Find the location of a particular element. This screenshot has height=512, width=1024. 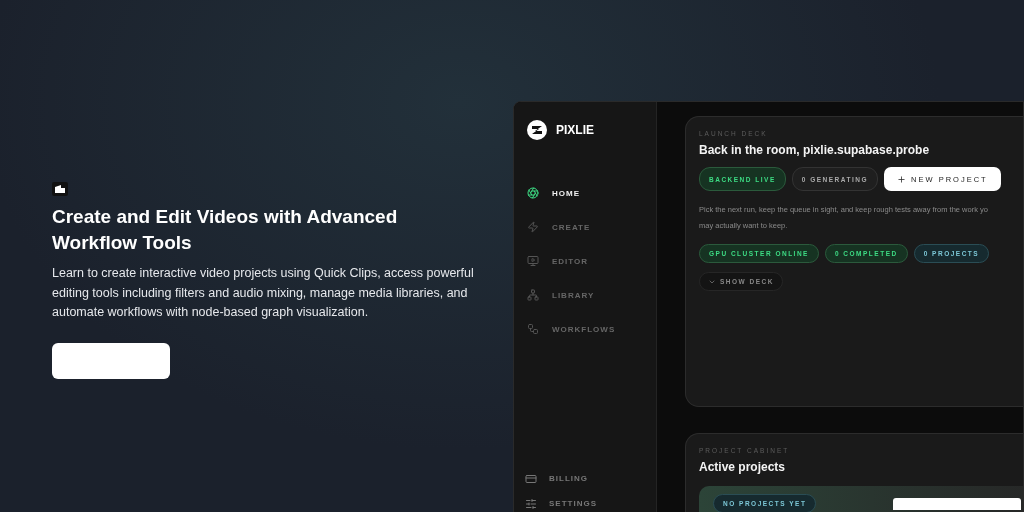

nav-item: SETTINGS is located at coordinates (590, 501).